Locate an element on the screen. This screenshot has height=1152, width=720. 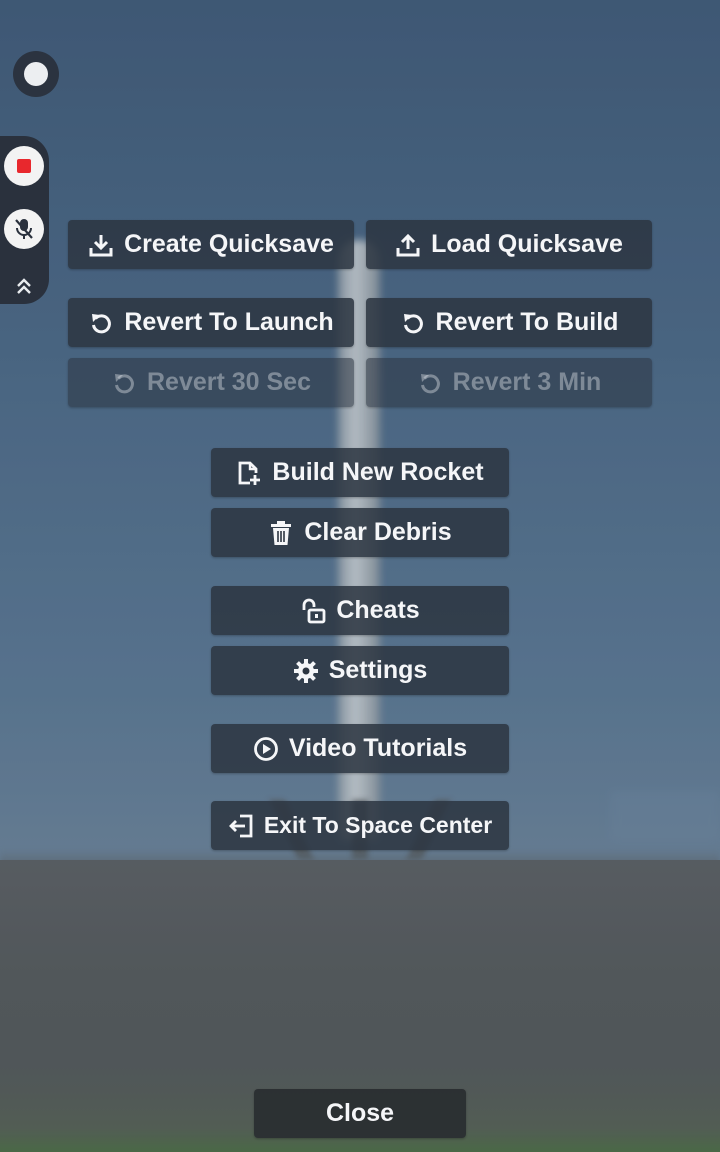
mic-muted-icon is located at coordinates (24, 229).